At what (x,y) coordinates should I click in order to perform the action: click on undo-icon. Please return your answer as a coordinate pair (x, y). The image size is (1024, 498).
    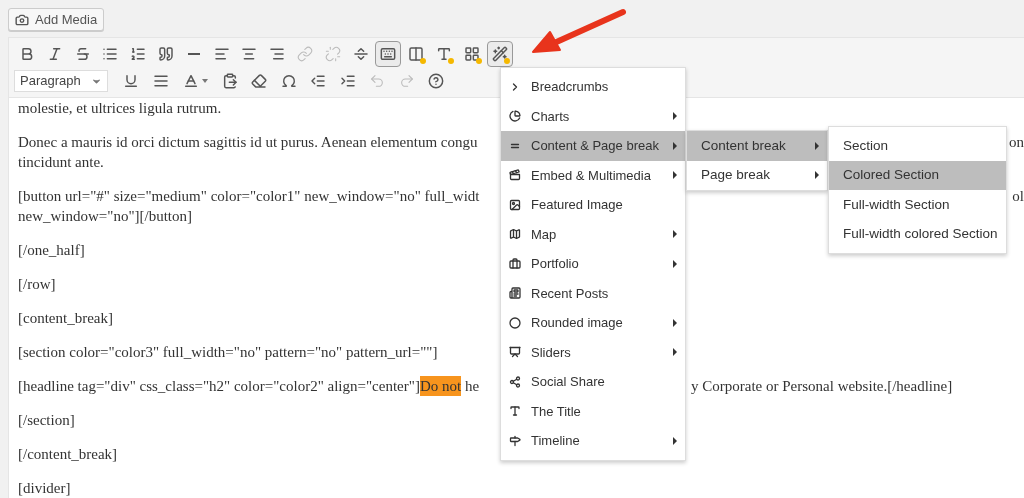
    Looking at the image, I should click on (377, 81).